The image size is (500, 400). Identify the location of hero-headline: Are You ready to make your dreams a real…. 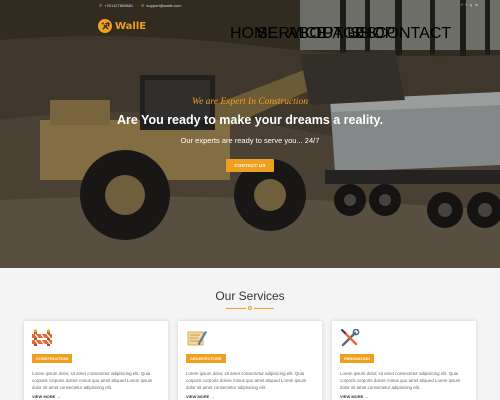
(250, 120).